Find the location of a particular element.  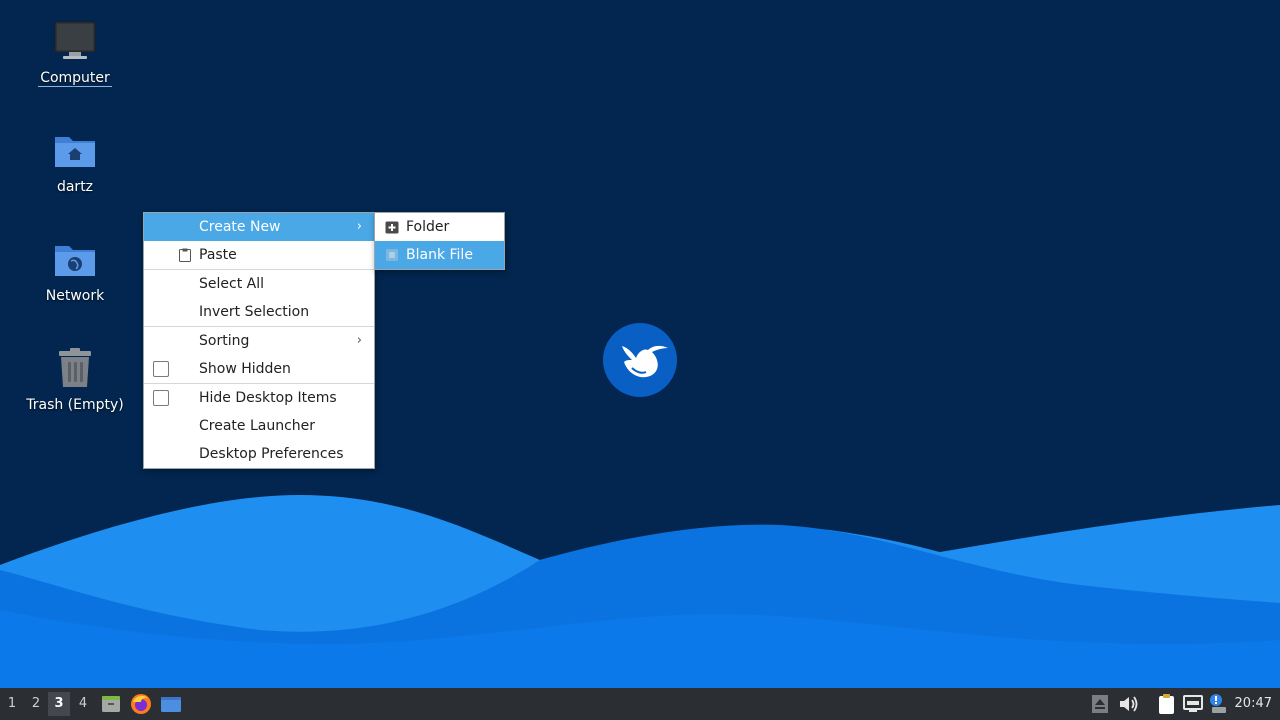

menu-item-create-launcher: Create Launcher is located at coordinates (259, 426).